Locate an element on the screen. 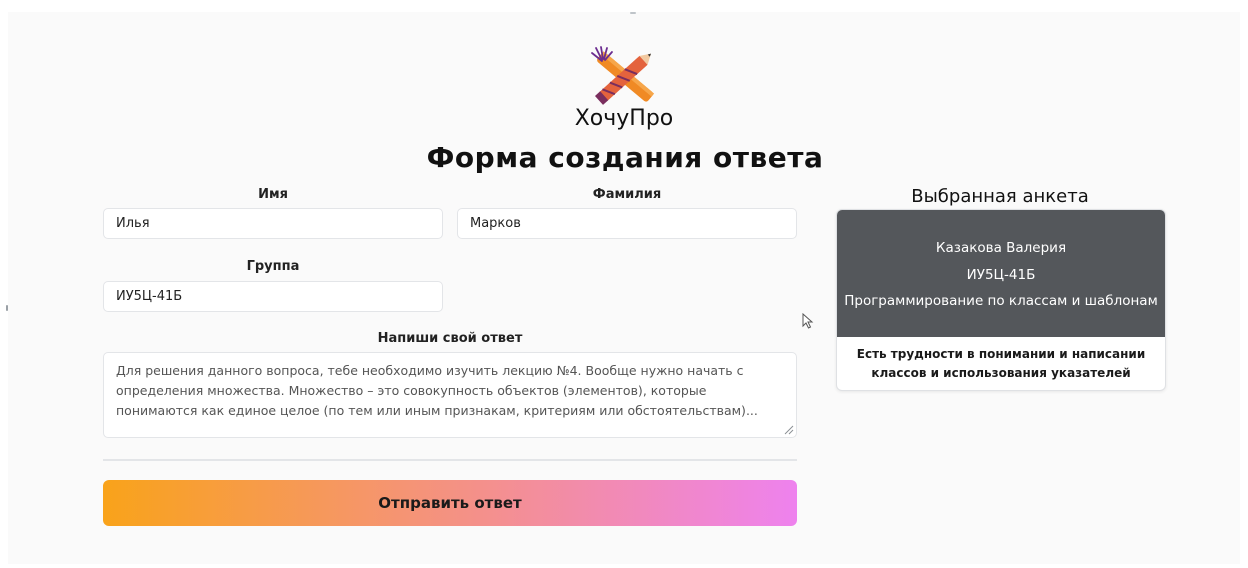 This screenshot has height=568, width=1248. mouse-pointer-icon is located at coordinates (808, 321).